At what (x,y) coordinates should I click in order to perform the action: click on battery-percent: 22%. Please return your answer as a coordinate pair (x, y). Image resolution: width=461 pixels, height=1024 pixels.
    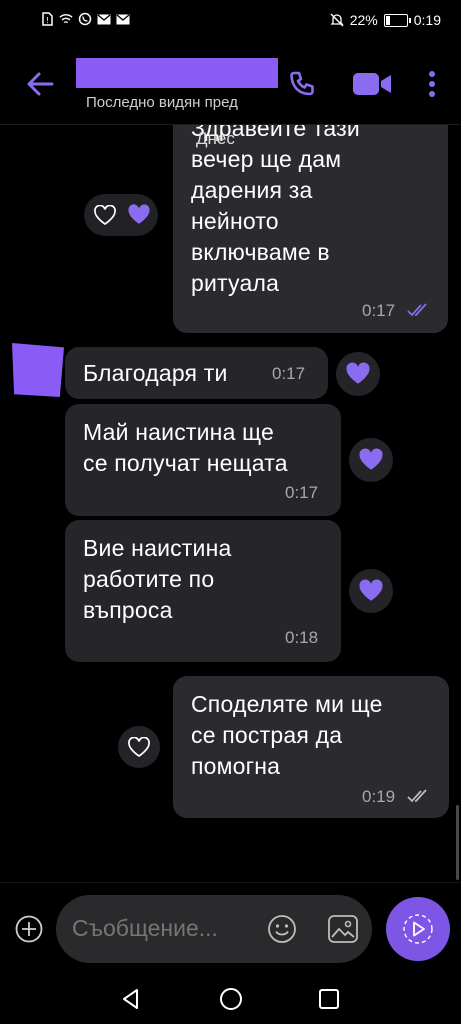
    Looking at the image, I should click on (363, 20).